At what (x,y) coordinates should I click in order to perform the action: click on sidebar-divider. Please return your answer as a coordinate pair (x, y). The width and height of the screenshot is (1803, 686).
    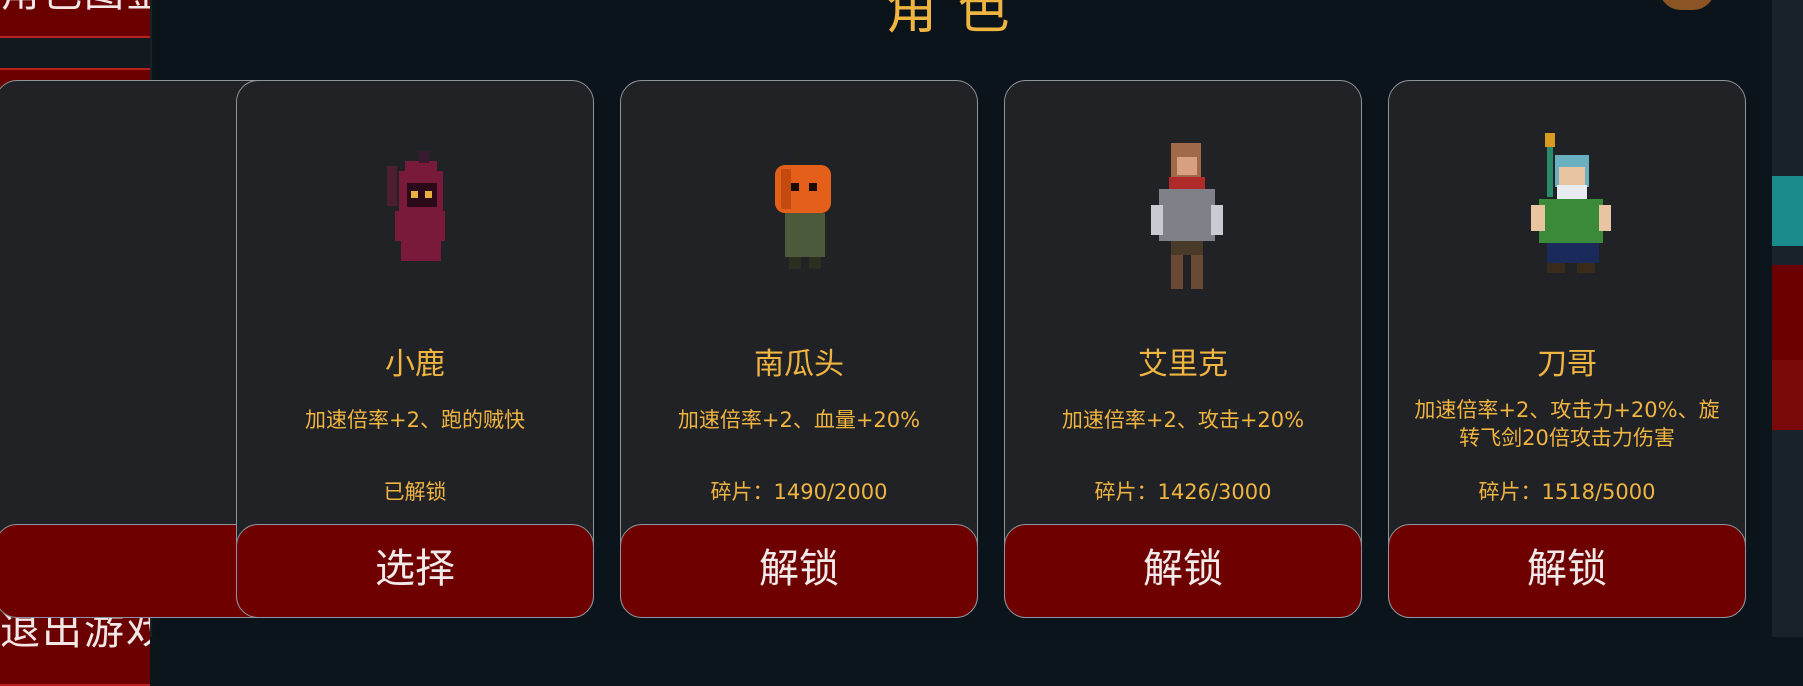
    Looking at the image, I should click on (75, 53).